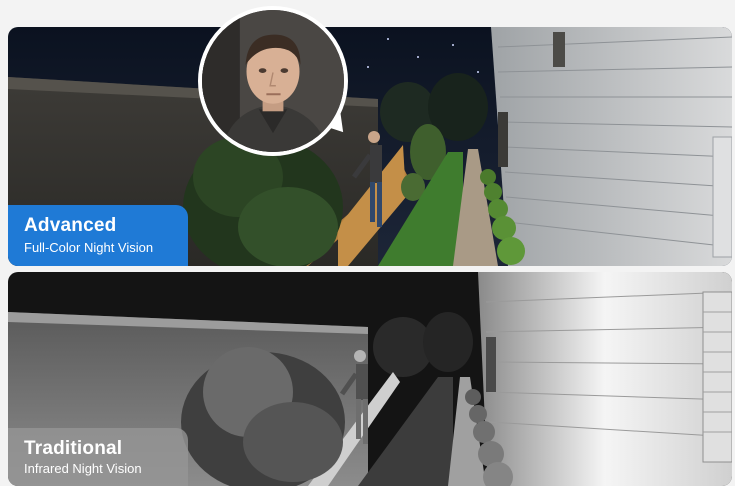 The width and height of the screenshot is (735, 486). I want to click on traditional-title: Traditional, so click(73, 448).